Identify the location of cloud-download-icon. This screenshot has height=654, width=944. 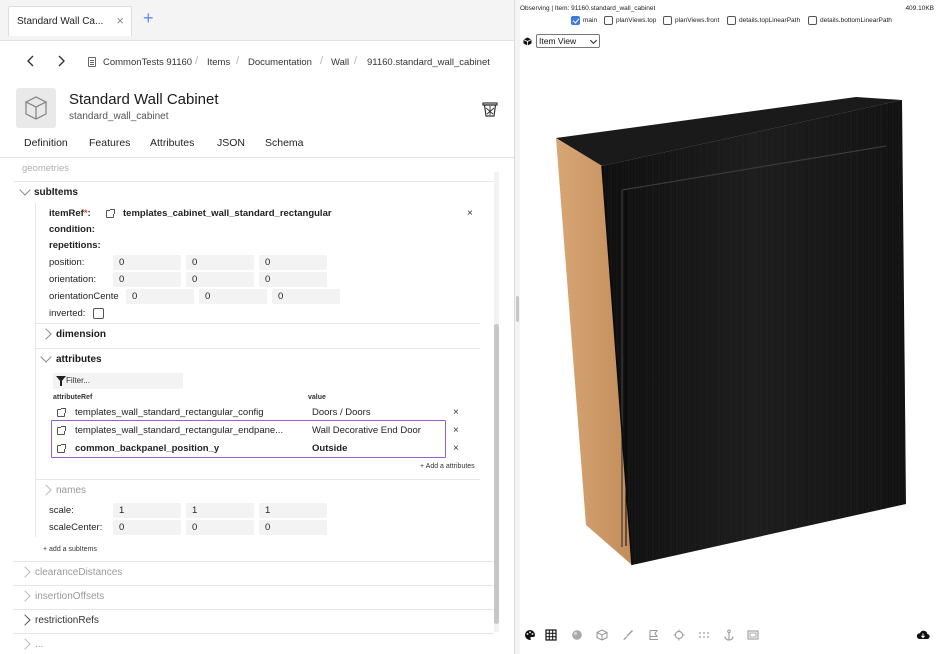
(923, 635).